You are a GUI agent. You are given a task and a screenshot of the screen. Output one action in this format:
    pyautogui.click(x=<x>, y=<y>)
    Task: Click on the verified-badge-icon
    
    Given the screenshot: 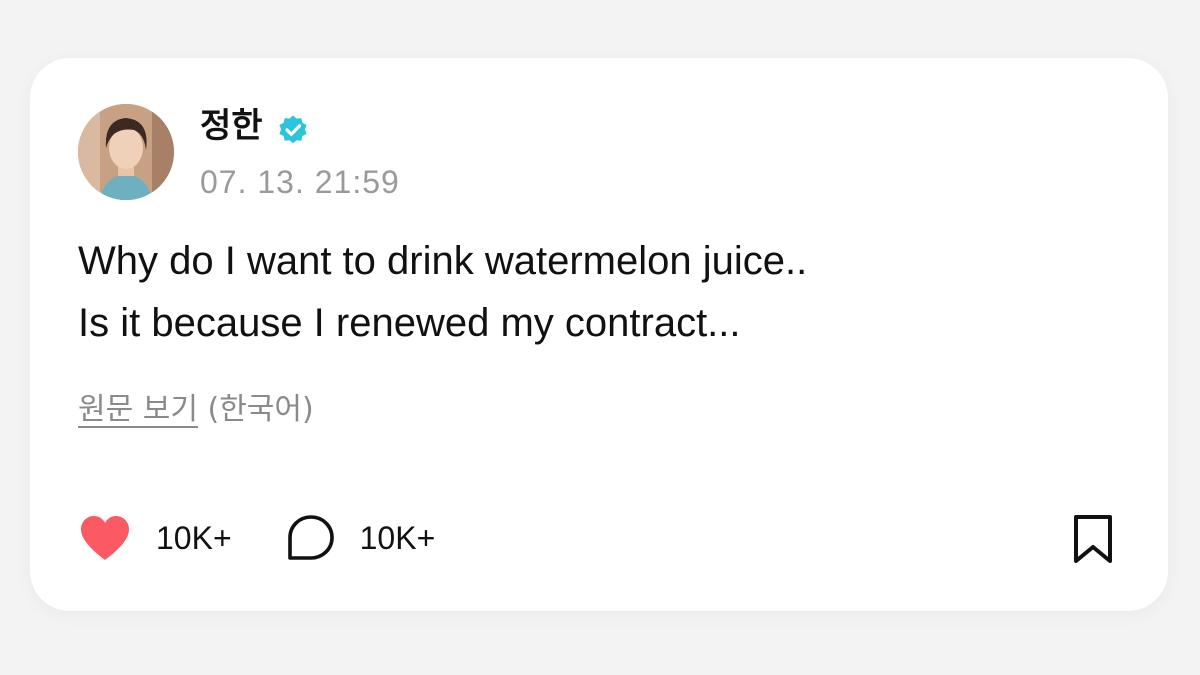 What is the action you would take?
    pyautogui.click(x=293, y=129)
    